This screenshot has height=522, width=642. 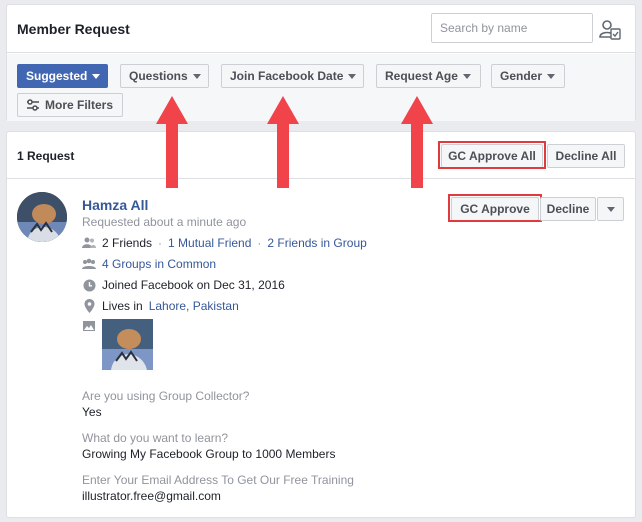 What do you see at coordinates (512, 28) in the screenshot?
I see `search-input: Search by name` at bounding box center [512, 28].